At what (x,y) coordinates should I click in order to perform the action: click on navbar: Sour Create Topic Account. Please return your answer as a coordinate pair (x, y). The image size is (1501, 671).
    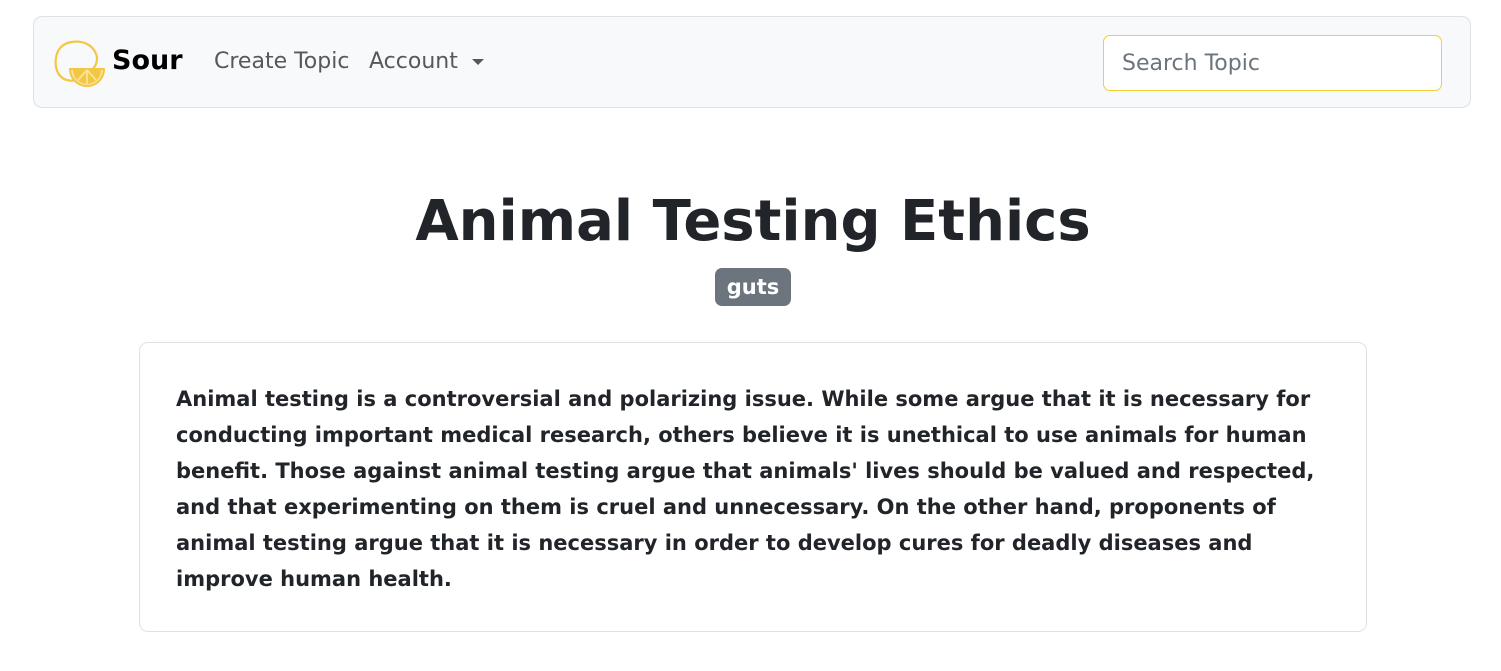
    Looking at the image, I should click on (752, 62).